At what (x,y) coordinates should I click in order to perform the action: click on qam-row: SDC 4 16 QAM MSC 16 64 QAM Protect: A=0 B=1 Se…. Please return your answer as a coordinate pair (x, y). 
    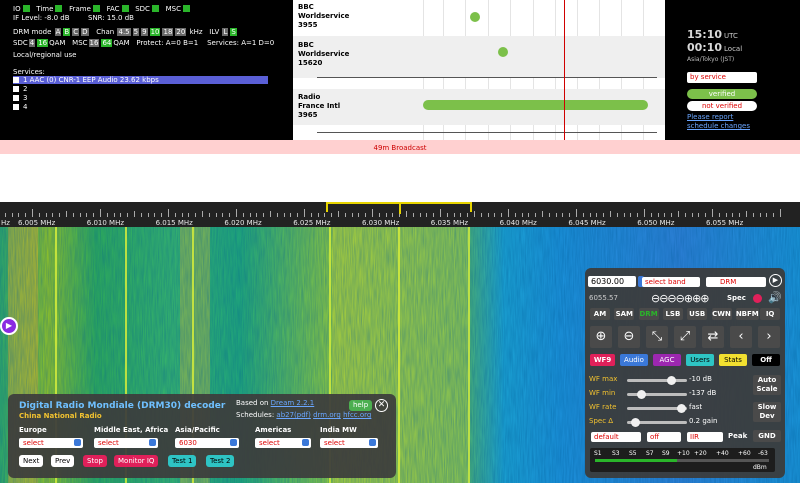
    Looking at the image, I should click on (143, 43).